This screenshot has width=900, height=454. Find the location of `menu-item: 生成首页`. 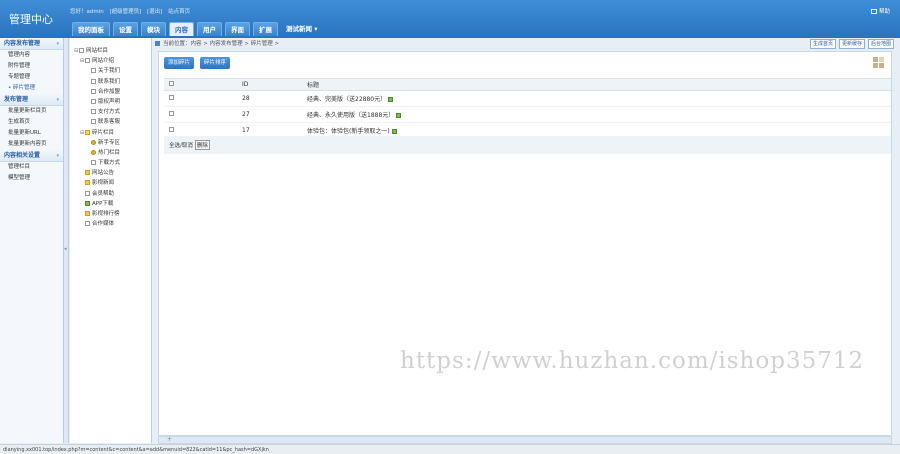

menu-item: 生成首页 is located at coordinates (31, 122).